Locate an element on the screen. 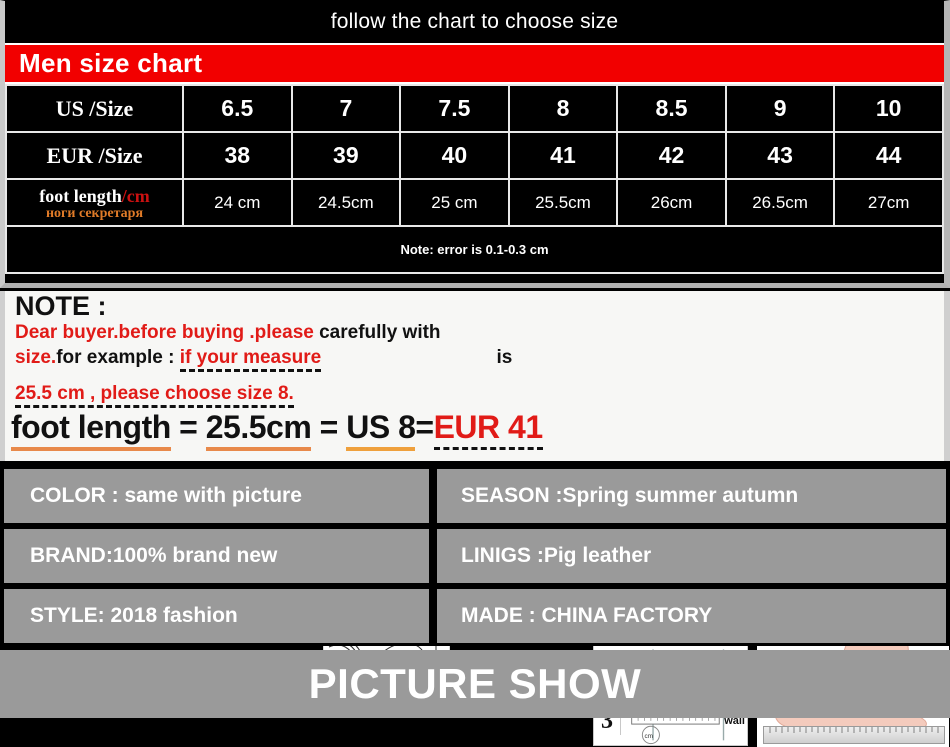  table-row-note: Note: error is 0.1-0.3 cm is located at coordinates (474, 249).